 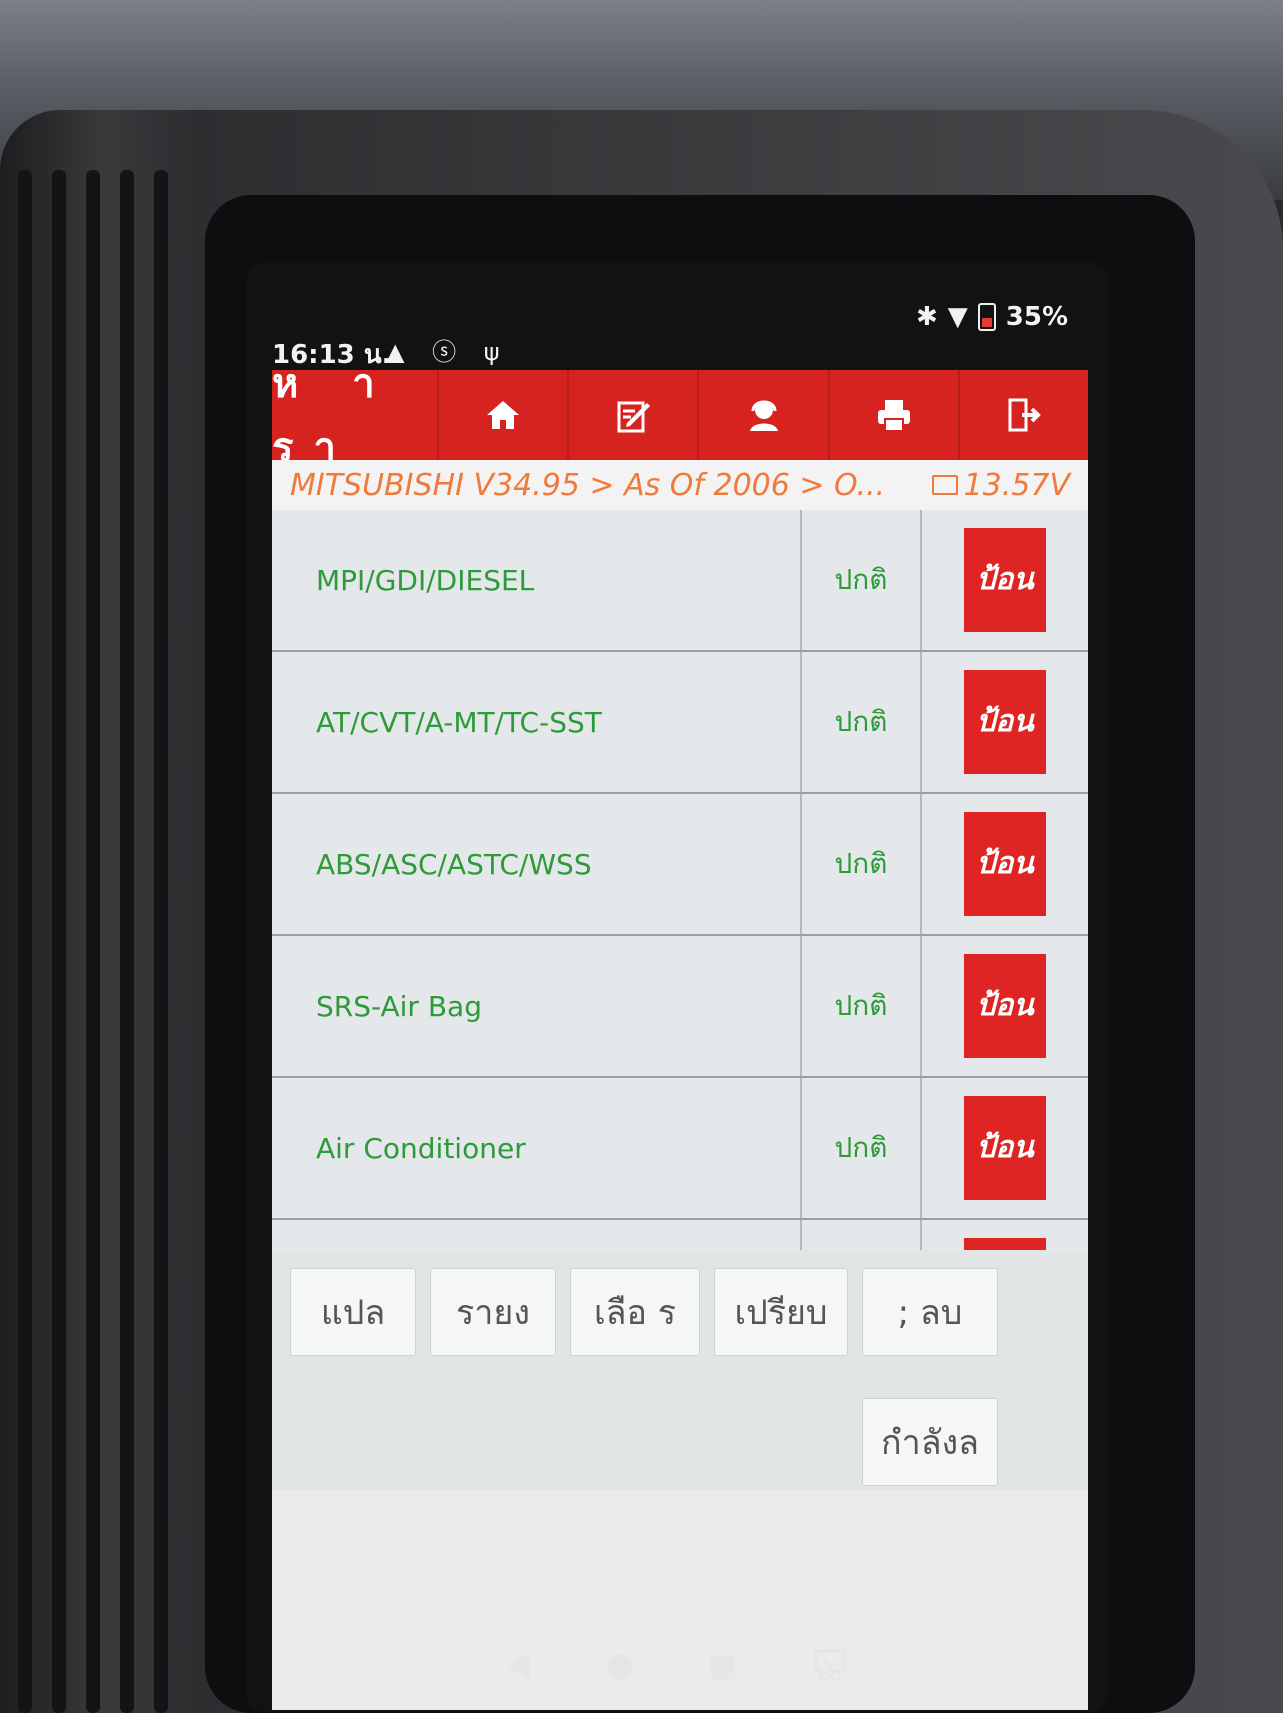 What do you see at coordinates (930, 1442) in the screenshot?
I see `progress-button: กำลังล` at bounding box center [930, 1442].